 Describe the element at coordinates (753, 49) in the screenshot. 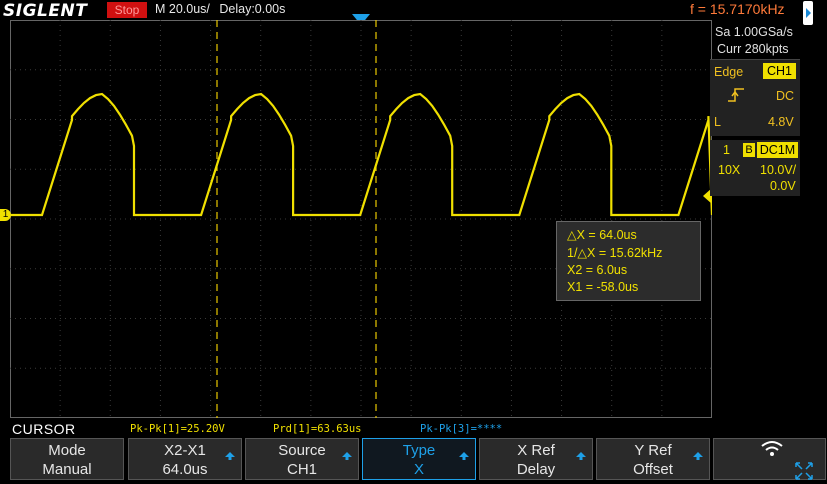

I see `memory-depth: Curr 280kpts` at that location.